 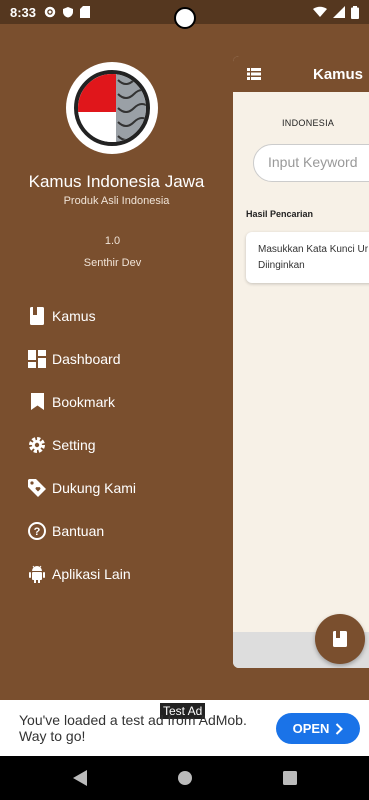 What do you see at coordinates (112, 108) in the screenshot?
I see `app-logo` at bounding box center [112, 108].